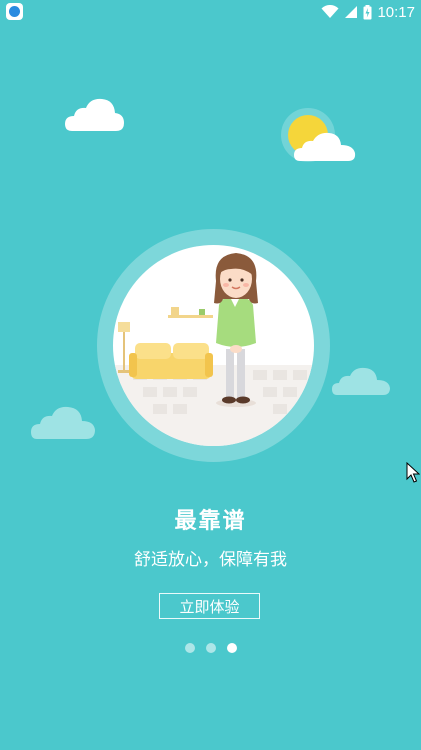  Describe the element at coordinates (318, 135) in the screenshot. I see `sun-cloud-icon` at that location.